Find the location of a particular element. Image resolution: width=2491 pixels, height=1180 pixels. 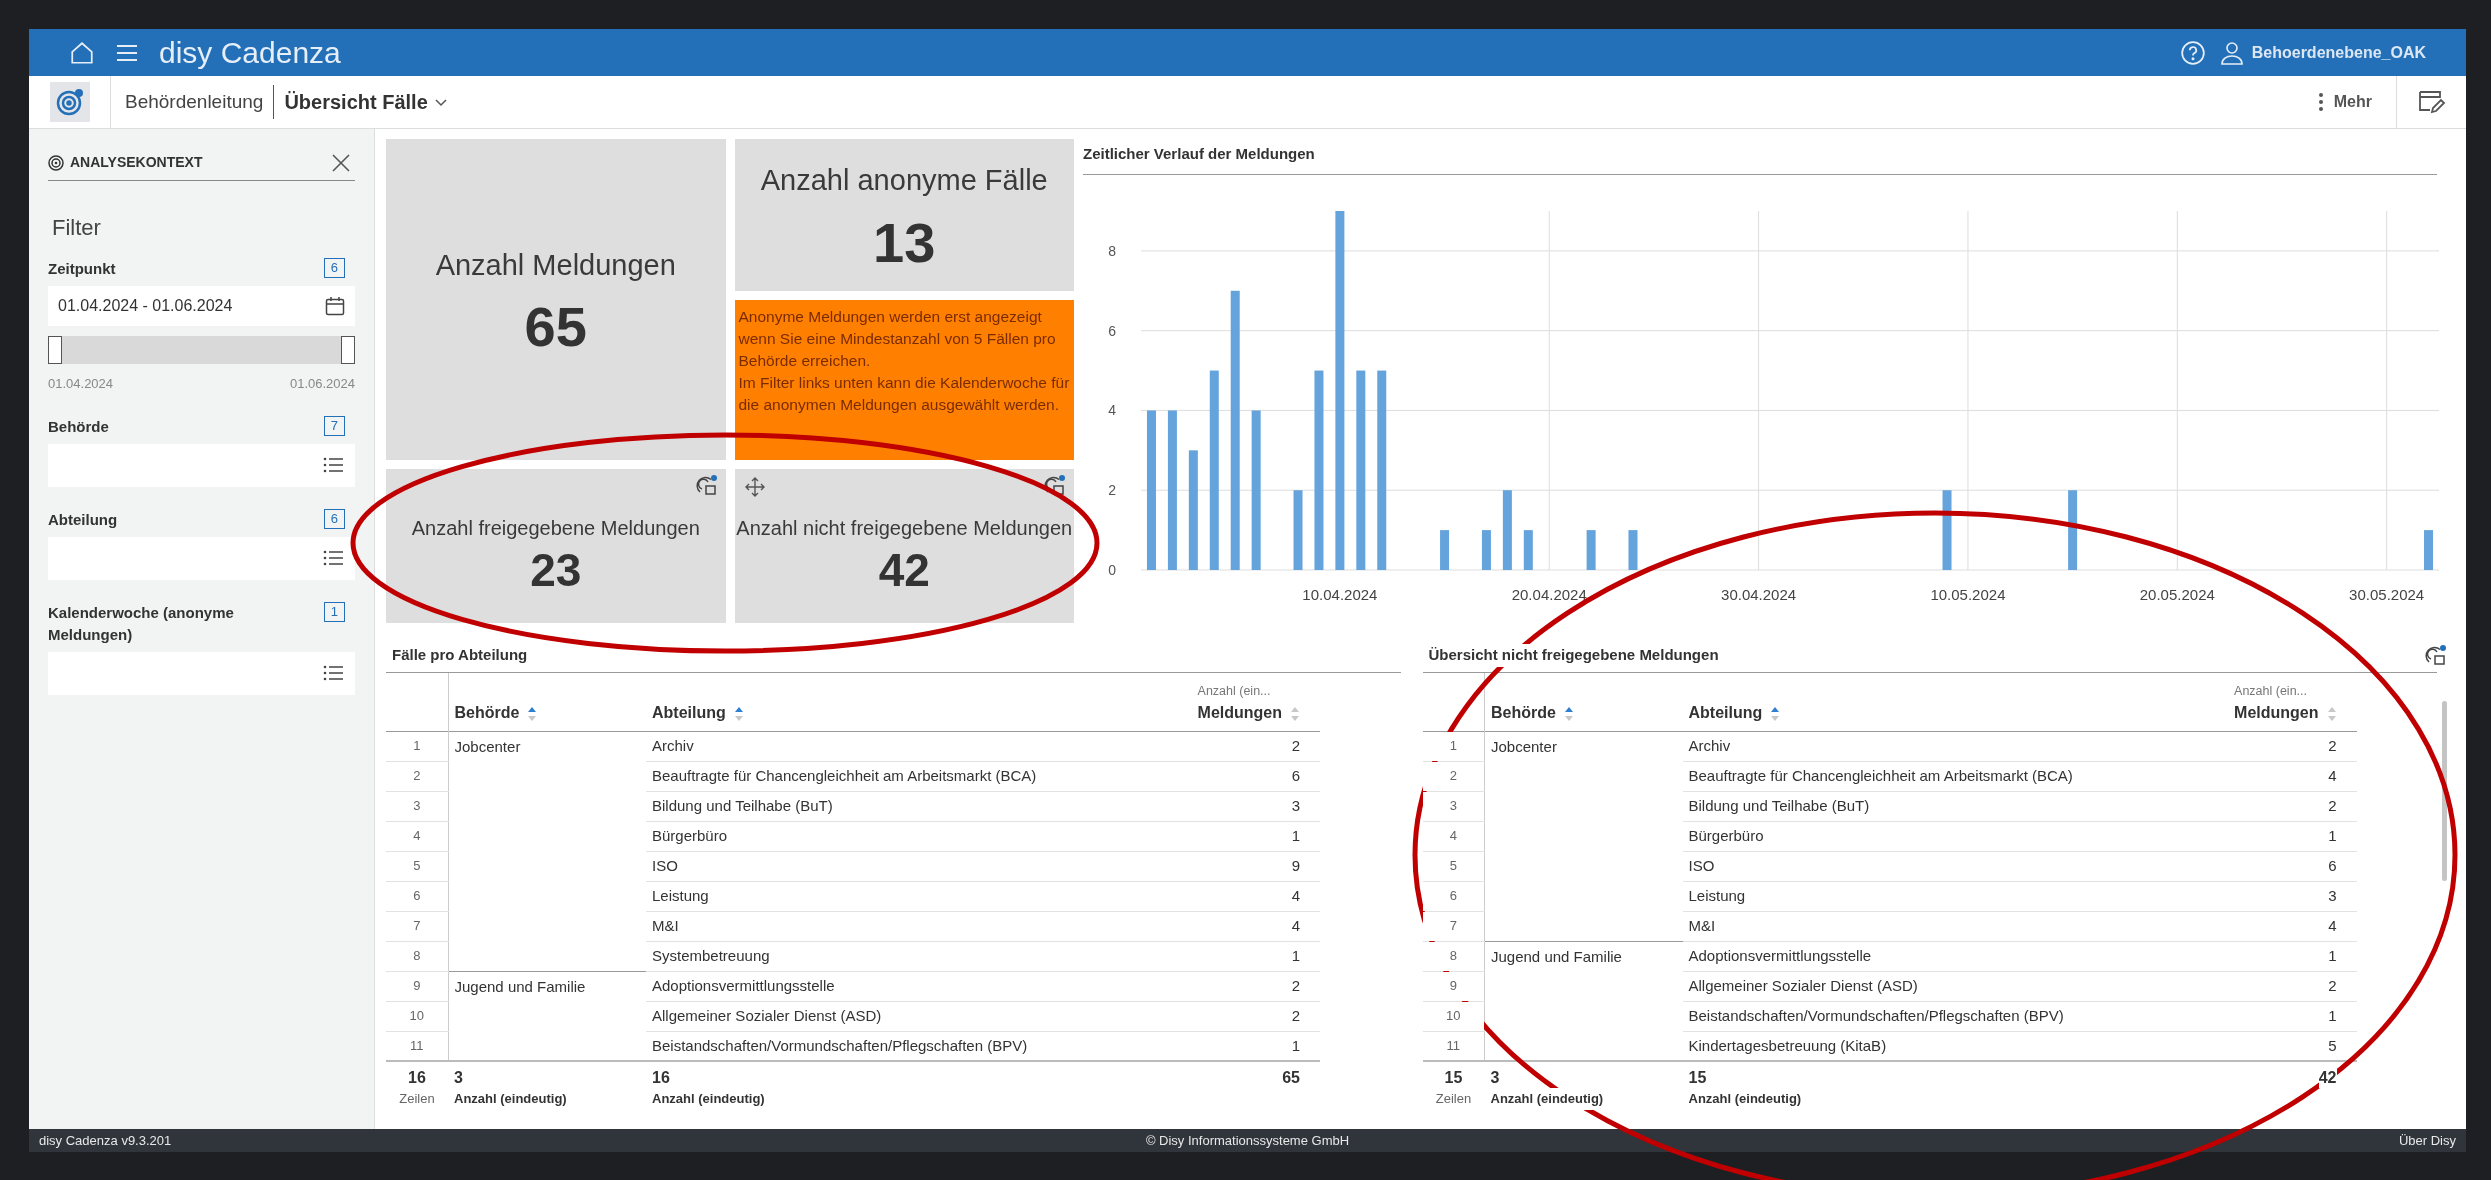

x-tick-label: 10.05.2024 is located at coordinates (1968, 594).